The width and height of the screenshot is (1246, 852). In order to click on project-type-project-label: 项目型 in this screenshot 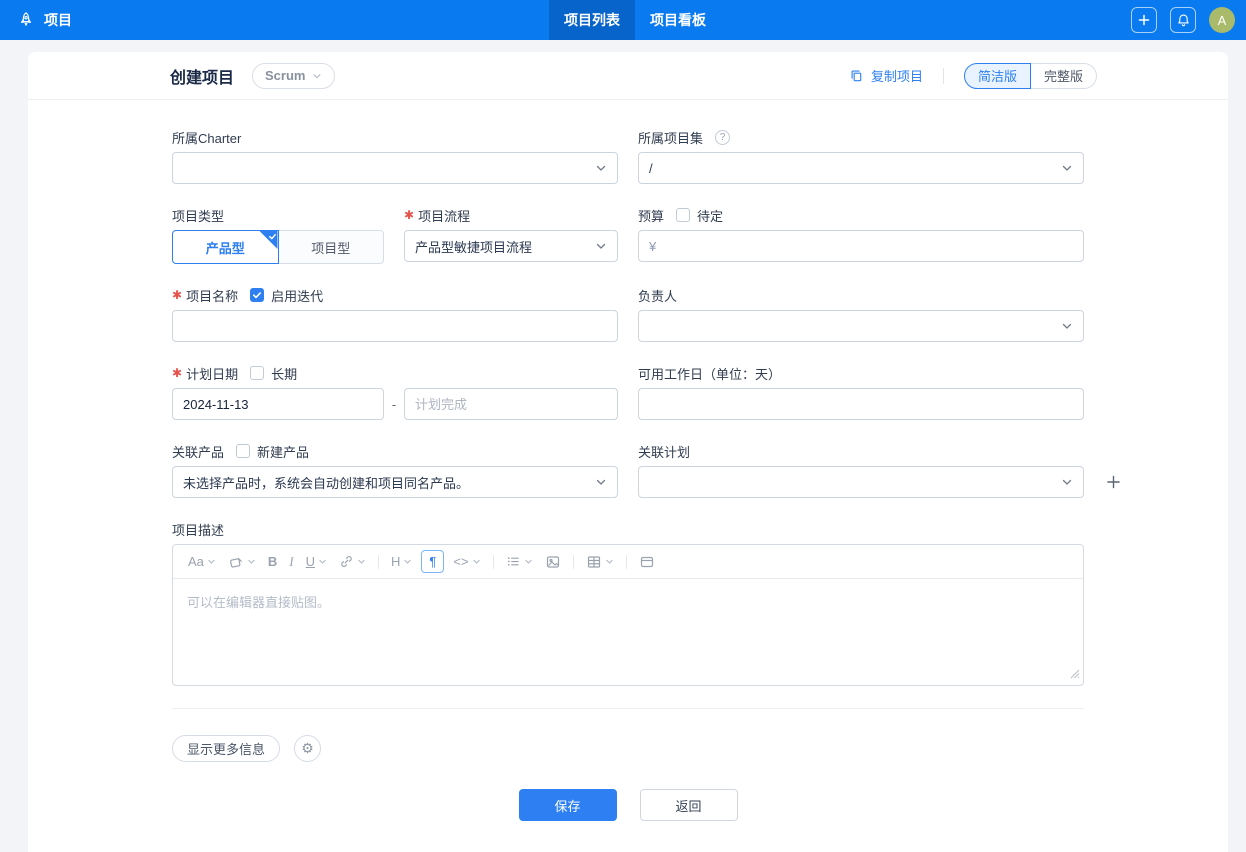, I will do `click(331, 248)`.